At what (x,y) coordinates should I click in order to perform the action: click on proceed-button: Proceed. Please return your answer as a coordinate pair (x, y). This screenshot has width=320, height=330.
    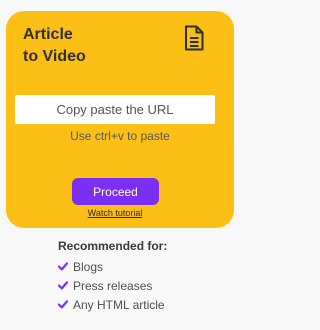
    Looking at the image, I should click on (115, 191).